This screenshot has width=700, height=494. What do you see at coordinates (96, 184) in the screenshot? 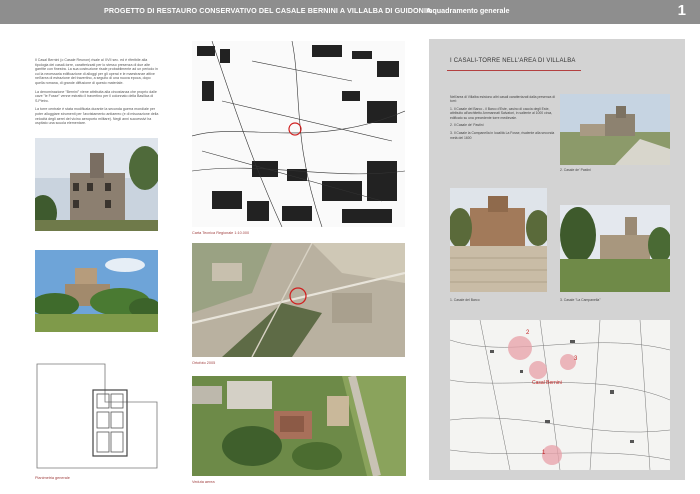
I see `casale-photo-front` at bounding box center [96, 184].